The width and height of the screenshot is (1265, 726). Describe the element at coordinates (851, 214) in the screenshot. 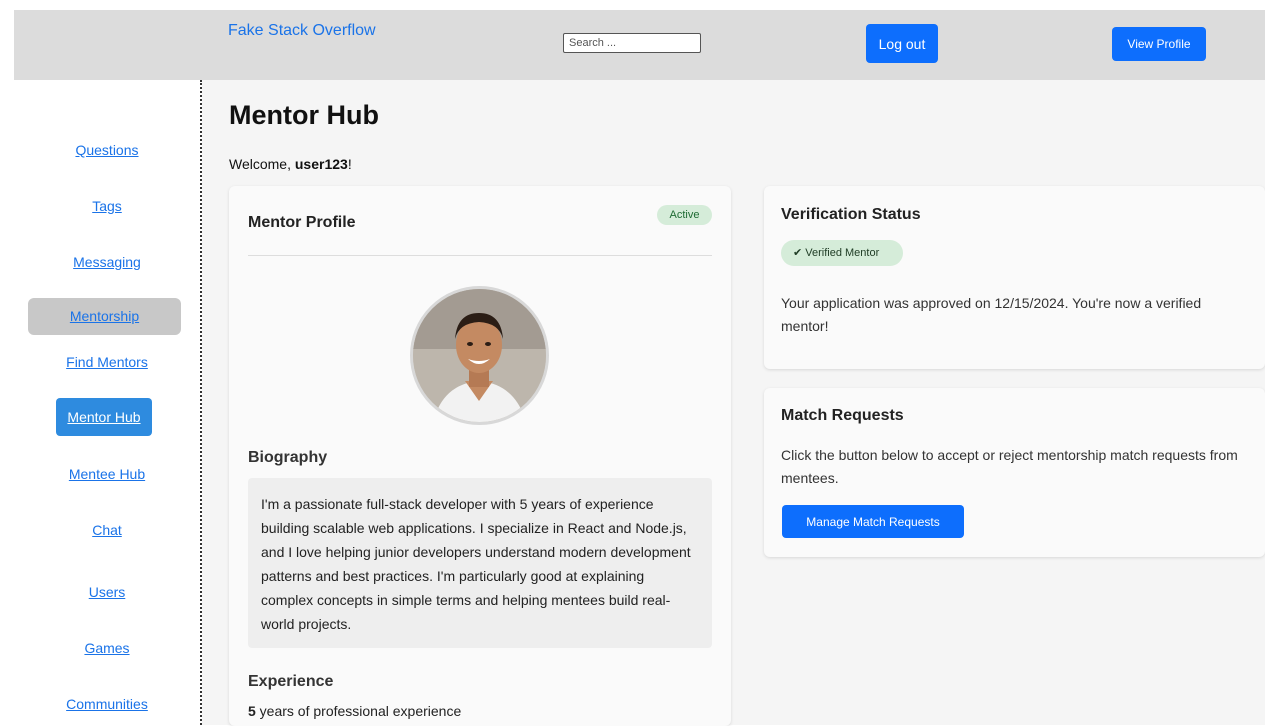

I see `verification-title: Verification Status` at that location.